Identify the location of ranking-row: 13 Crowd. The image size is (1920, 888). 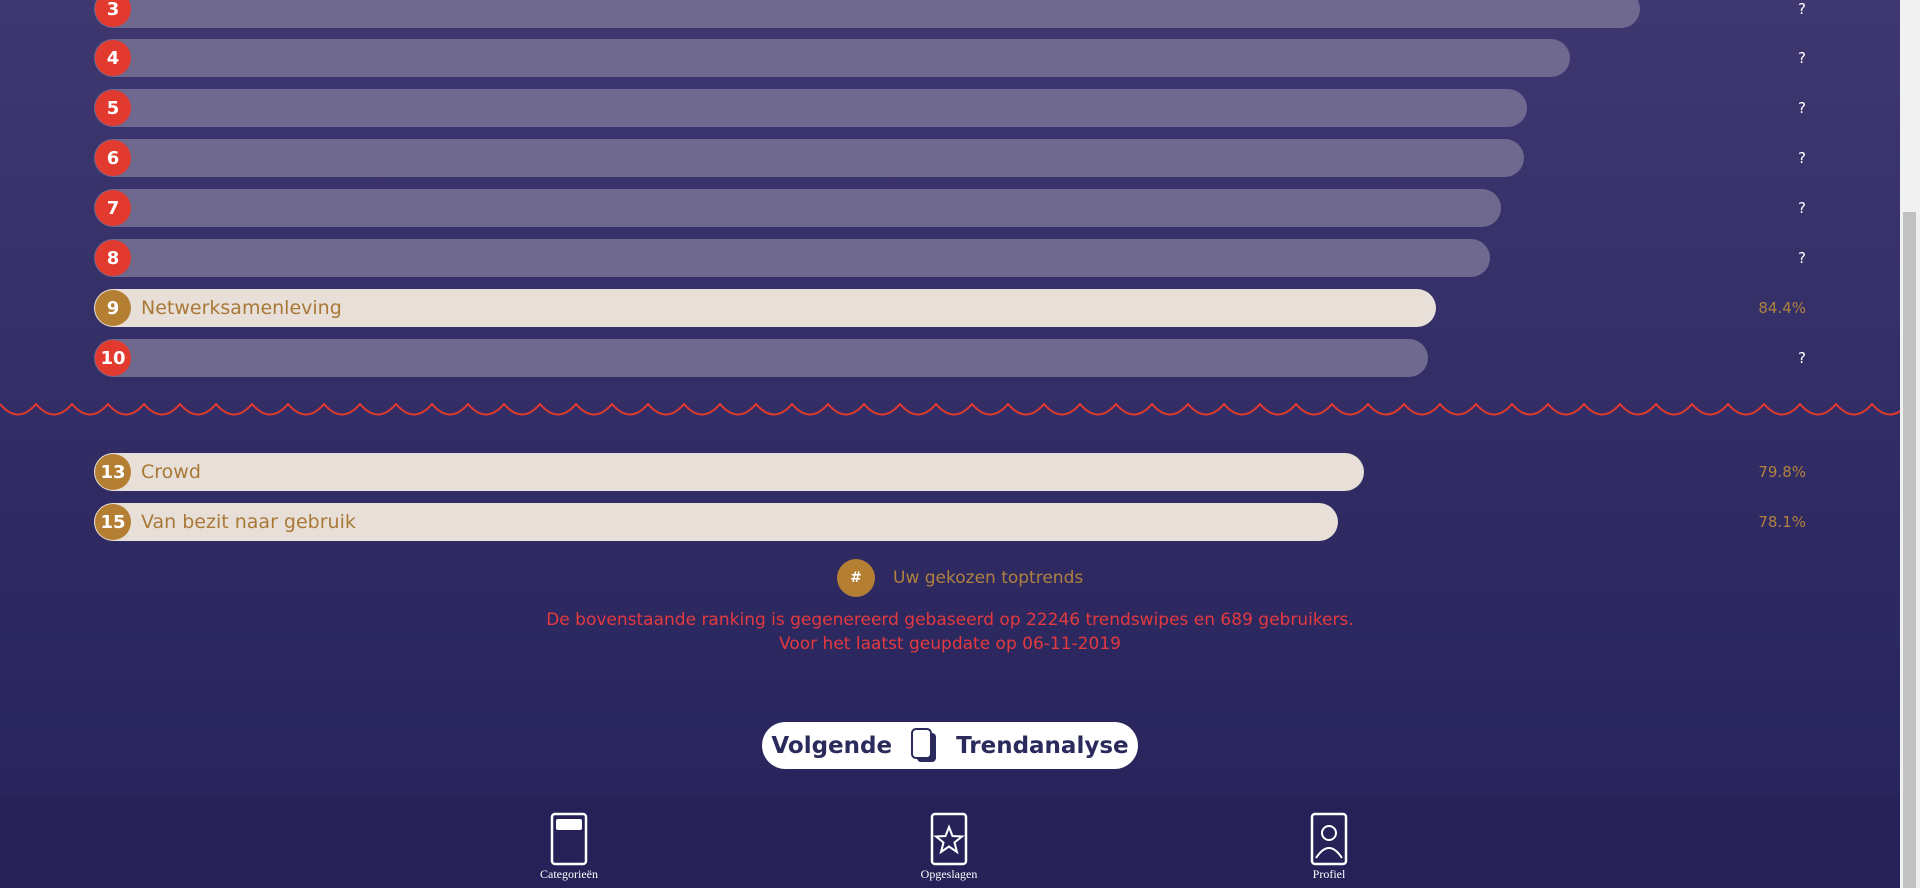
(729, 472).